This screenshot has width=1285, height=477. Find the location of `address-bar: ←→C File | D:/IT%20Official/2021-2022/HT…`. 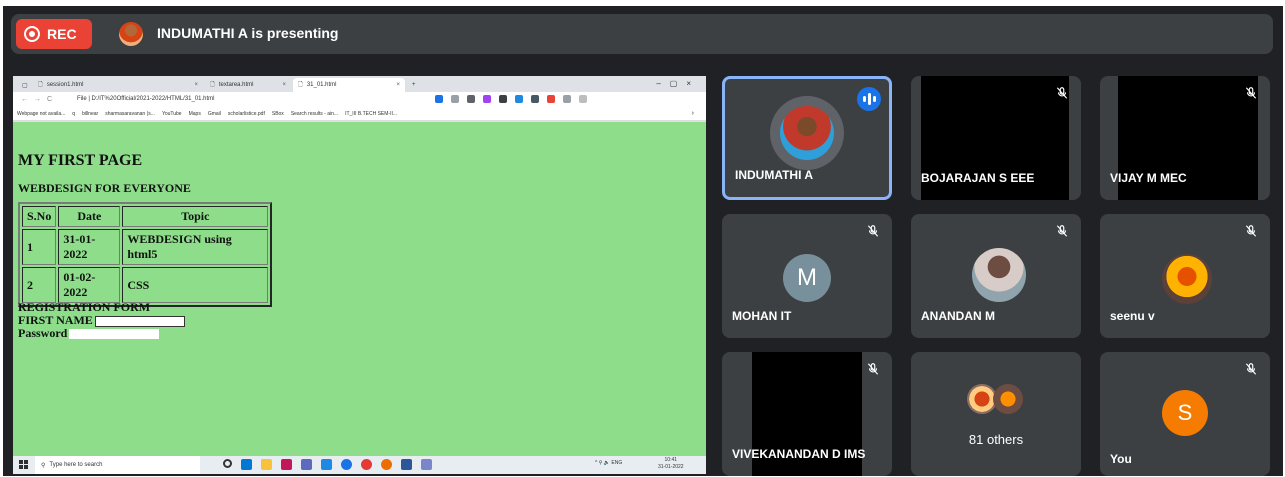

address-bar: ←→C File | D:/IT%20Official/2021-2022/HT… is located at coordinates (359, 100).